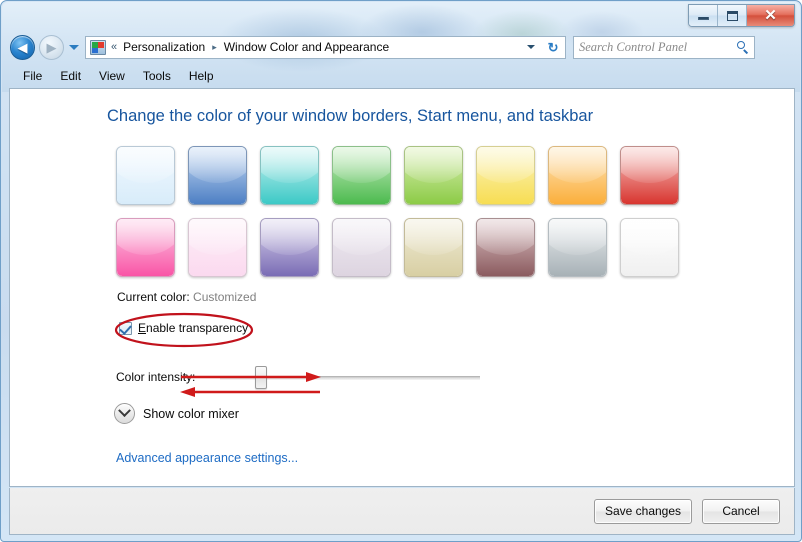  I want to click on dialog-button-bar: Save changes Cancel, so click(402, 511).